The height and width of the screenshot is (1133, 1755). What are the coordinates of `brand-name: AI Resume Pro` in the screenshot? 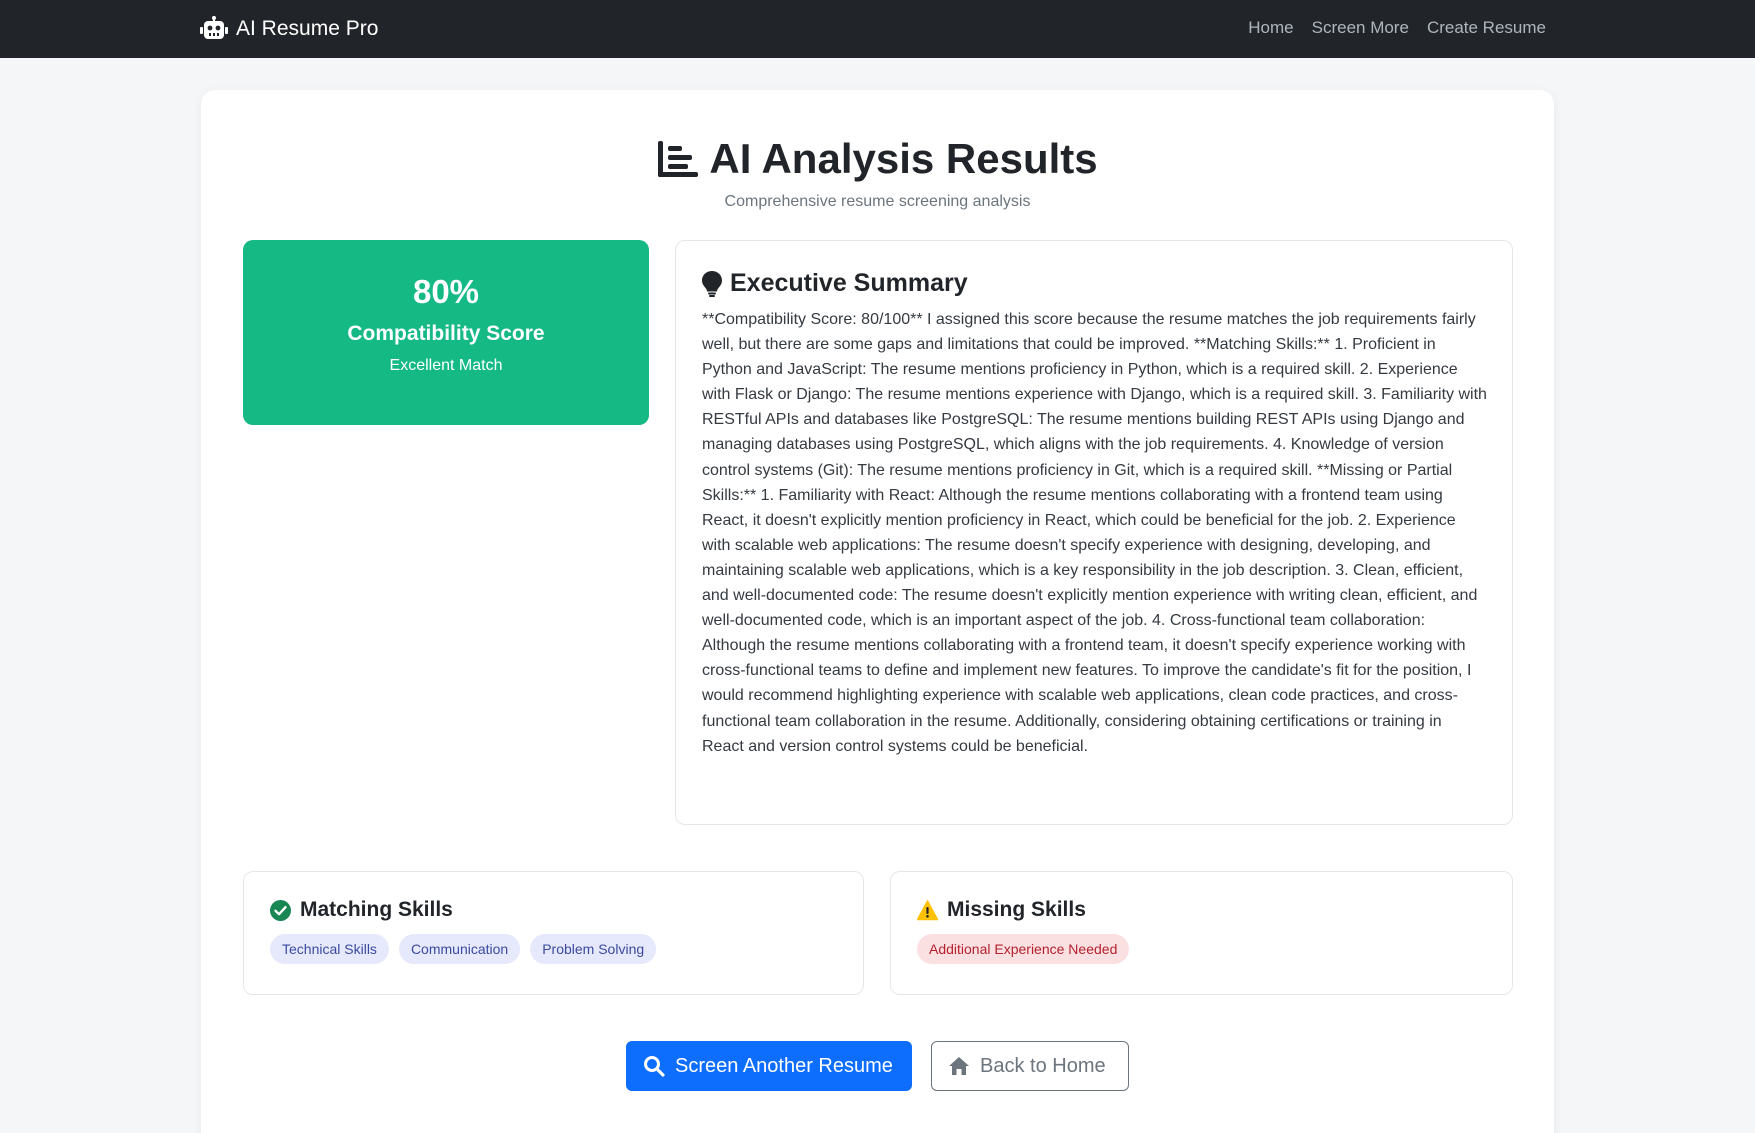 It's located at (307, 28).